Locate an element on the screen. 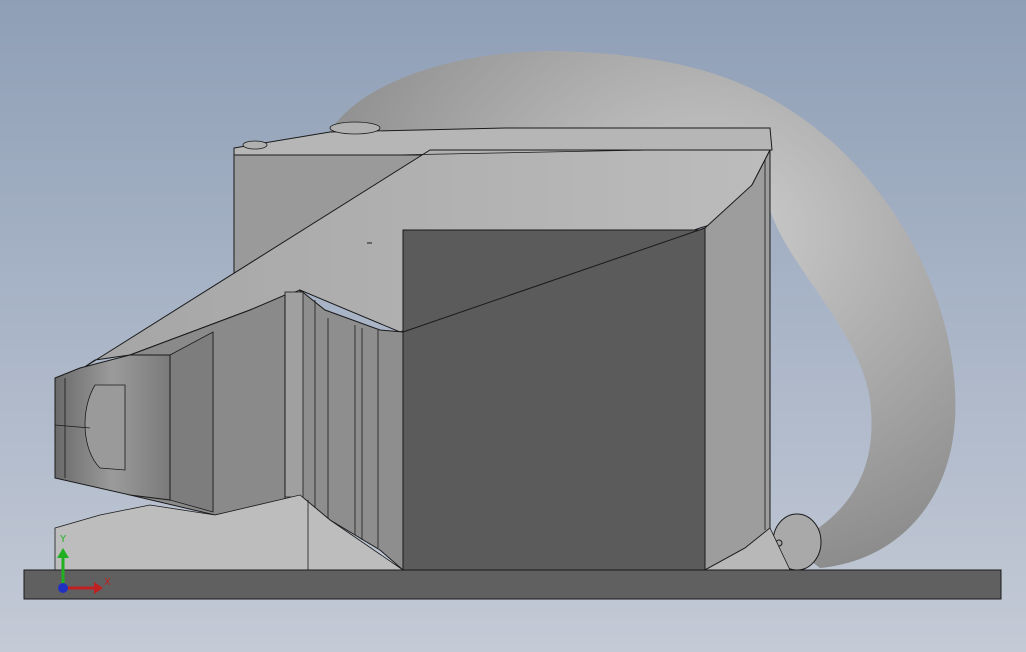 The width and height of the screenshot is (1026, 652). triad-y-label: Y is located at coordinates (63, 539).